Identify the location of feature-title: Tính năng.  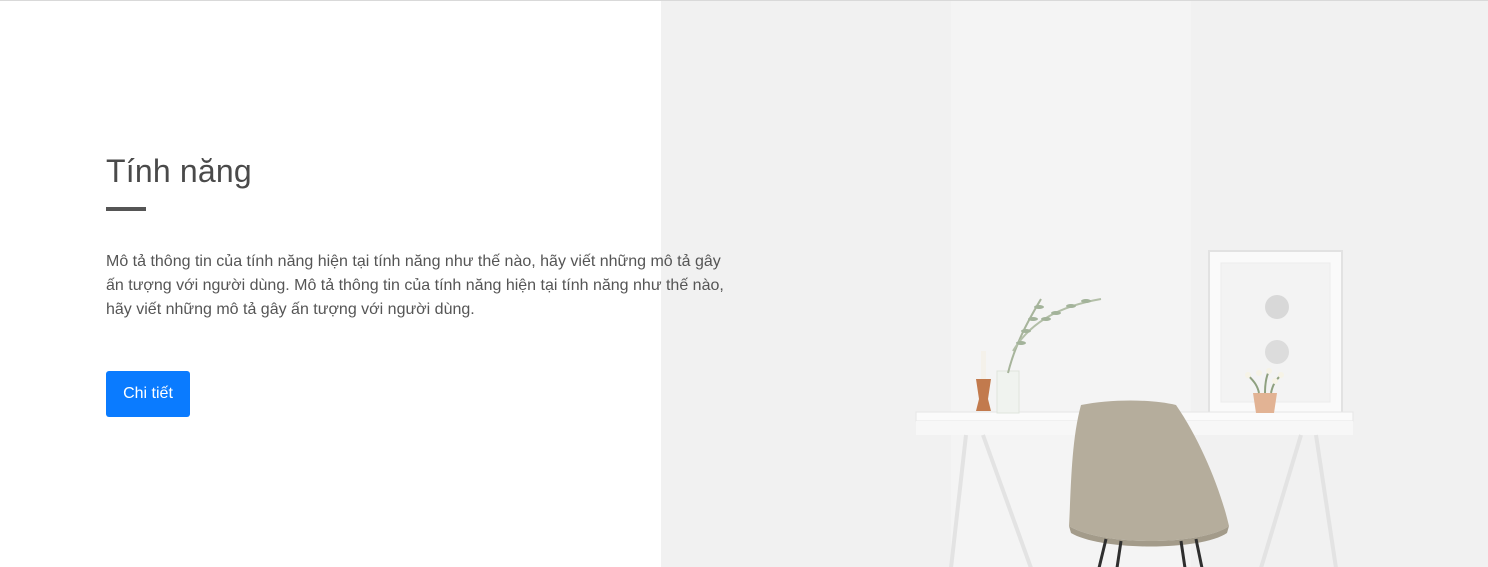
(179, 171).